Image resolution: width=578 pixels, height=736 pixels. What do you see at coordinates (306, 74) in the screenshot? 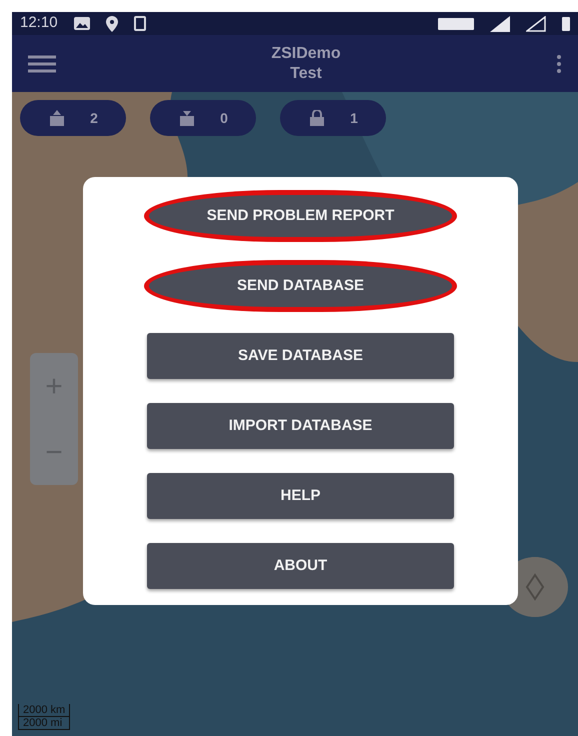
I see `app-subtitle: Test` at bounding box center [306, 74].